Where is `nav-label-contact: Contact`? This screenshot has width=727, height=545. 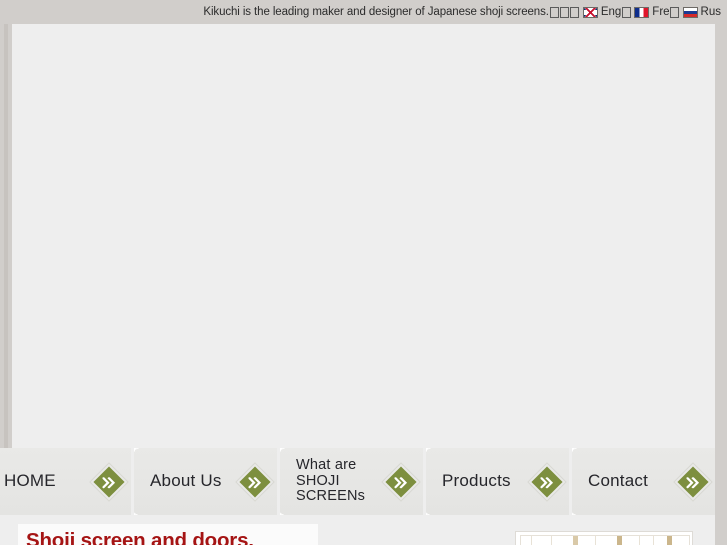 nav-label-contact: Contact is located at coordinates (618, 481).